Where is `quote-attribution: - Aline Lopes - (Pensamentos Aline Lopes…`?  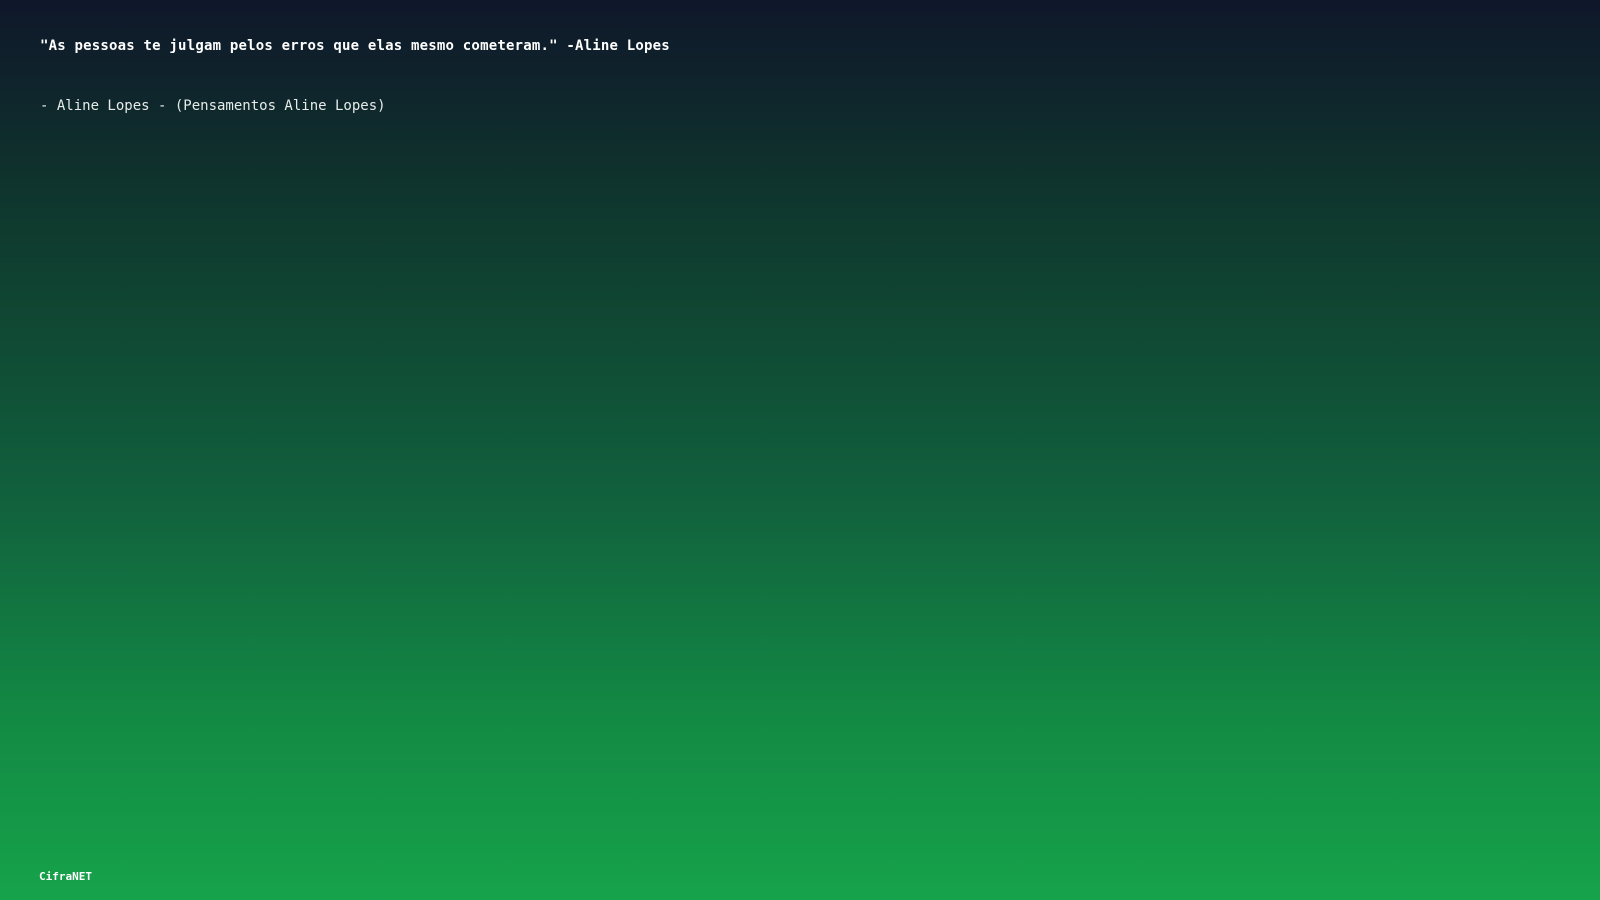
quote-attribution: - Aline Lopes - (Pensamentos Aline Lopes… is located at coordinates (213, 106).